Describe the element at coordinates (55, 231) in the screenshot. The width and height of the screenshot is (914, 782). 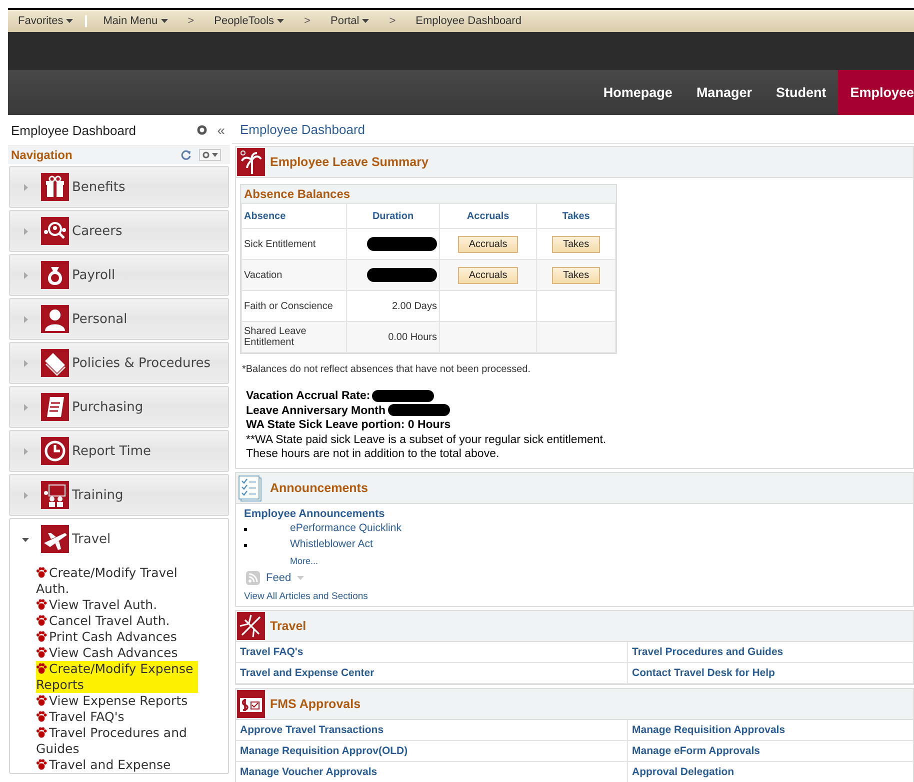
I see `magnifier-icon` at that location.